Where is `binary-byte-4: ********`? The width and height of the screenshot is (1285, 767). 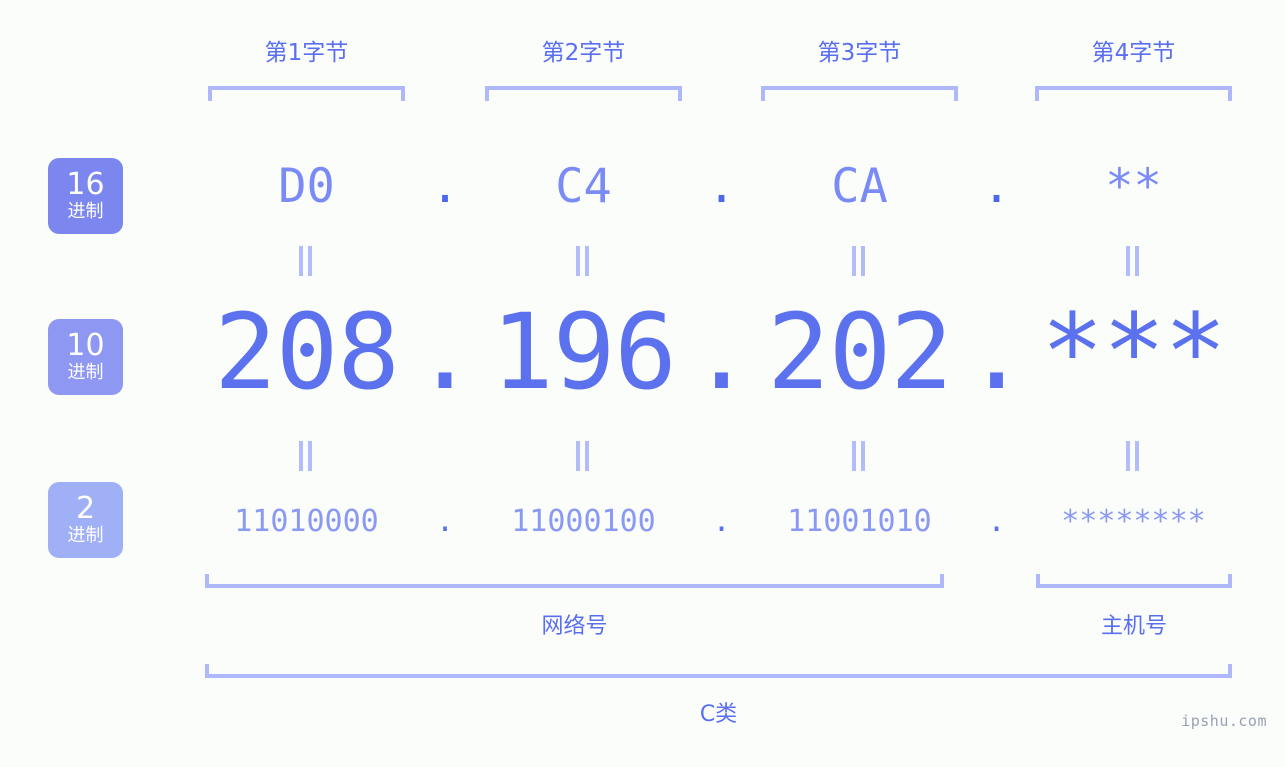
binary-byte-4: ******** is located at coordinates (1133, 521).